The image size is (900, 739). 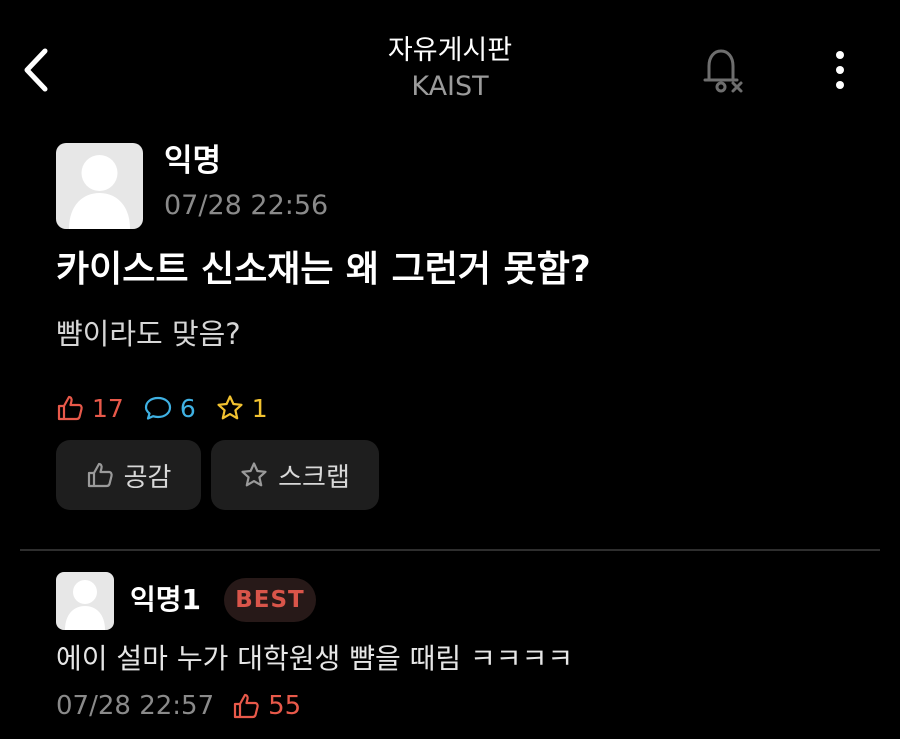 I want to click on chevron-left-icon, so click(x=36, y=70).